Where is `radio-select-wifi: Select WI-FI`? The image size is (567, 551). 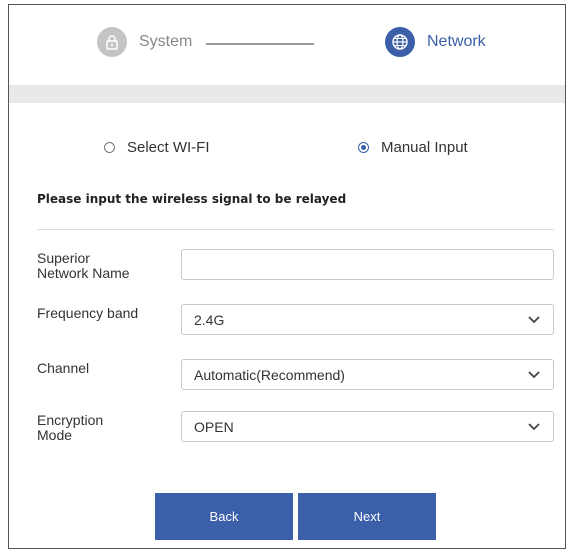
radio-select-wifi: Select WI-FI is located at coordinates (157, 147).